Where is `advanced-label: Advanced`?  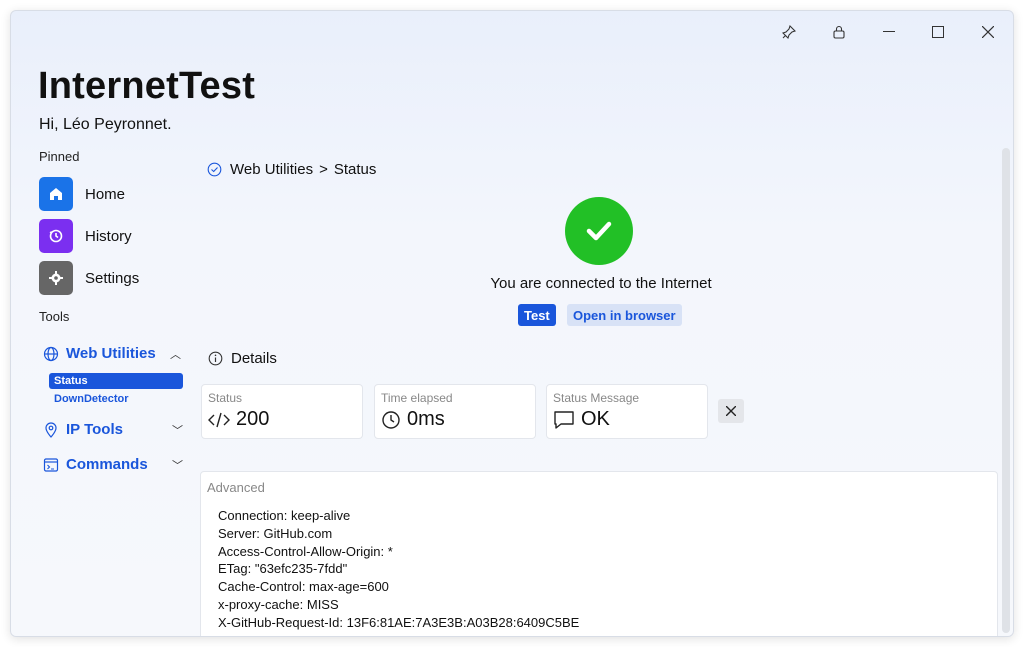
advanced-label: Advanced is located at coordinates (236, 487).